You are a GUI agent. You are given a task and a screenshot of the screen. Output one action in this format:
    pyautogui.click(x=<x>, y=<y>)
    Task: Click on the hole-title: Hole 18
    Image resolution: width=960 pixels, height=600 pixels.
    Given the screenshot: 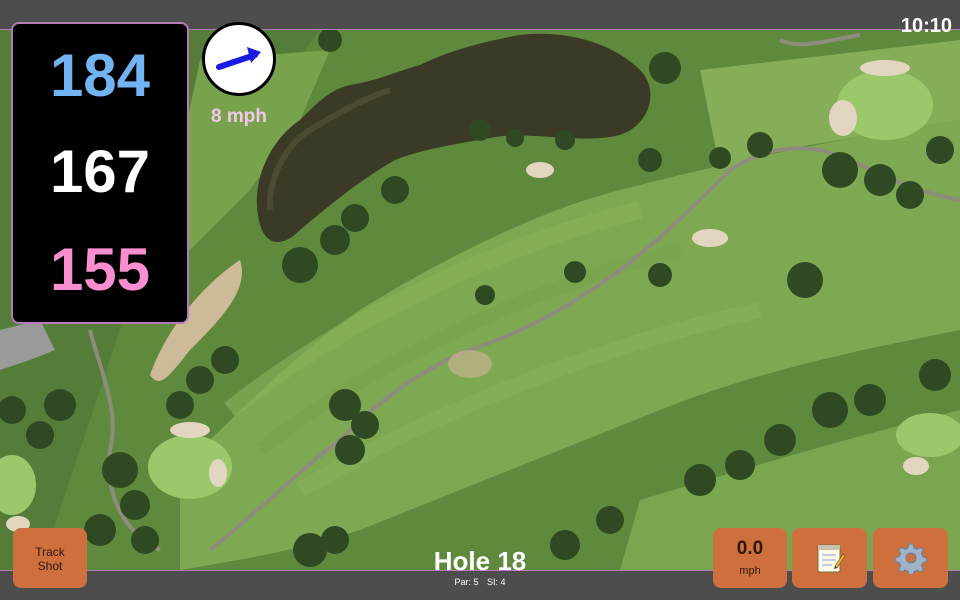 What is the action you would take?
    pyautogui.click(x=480, y=561)
    